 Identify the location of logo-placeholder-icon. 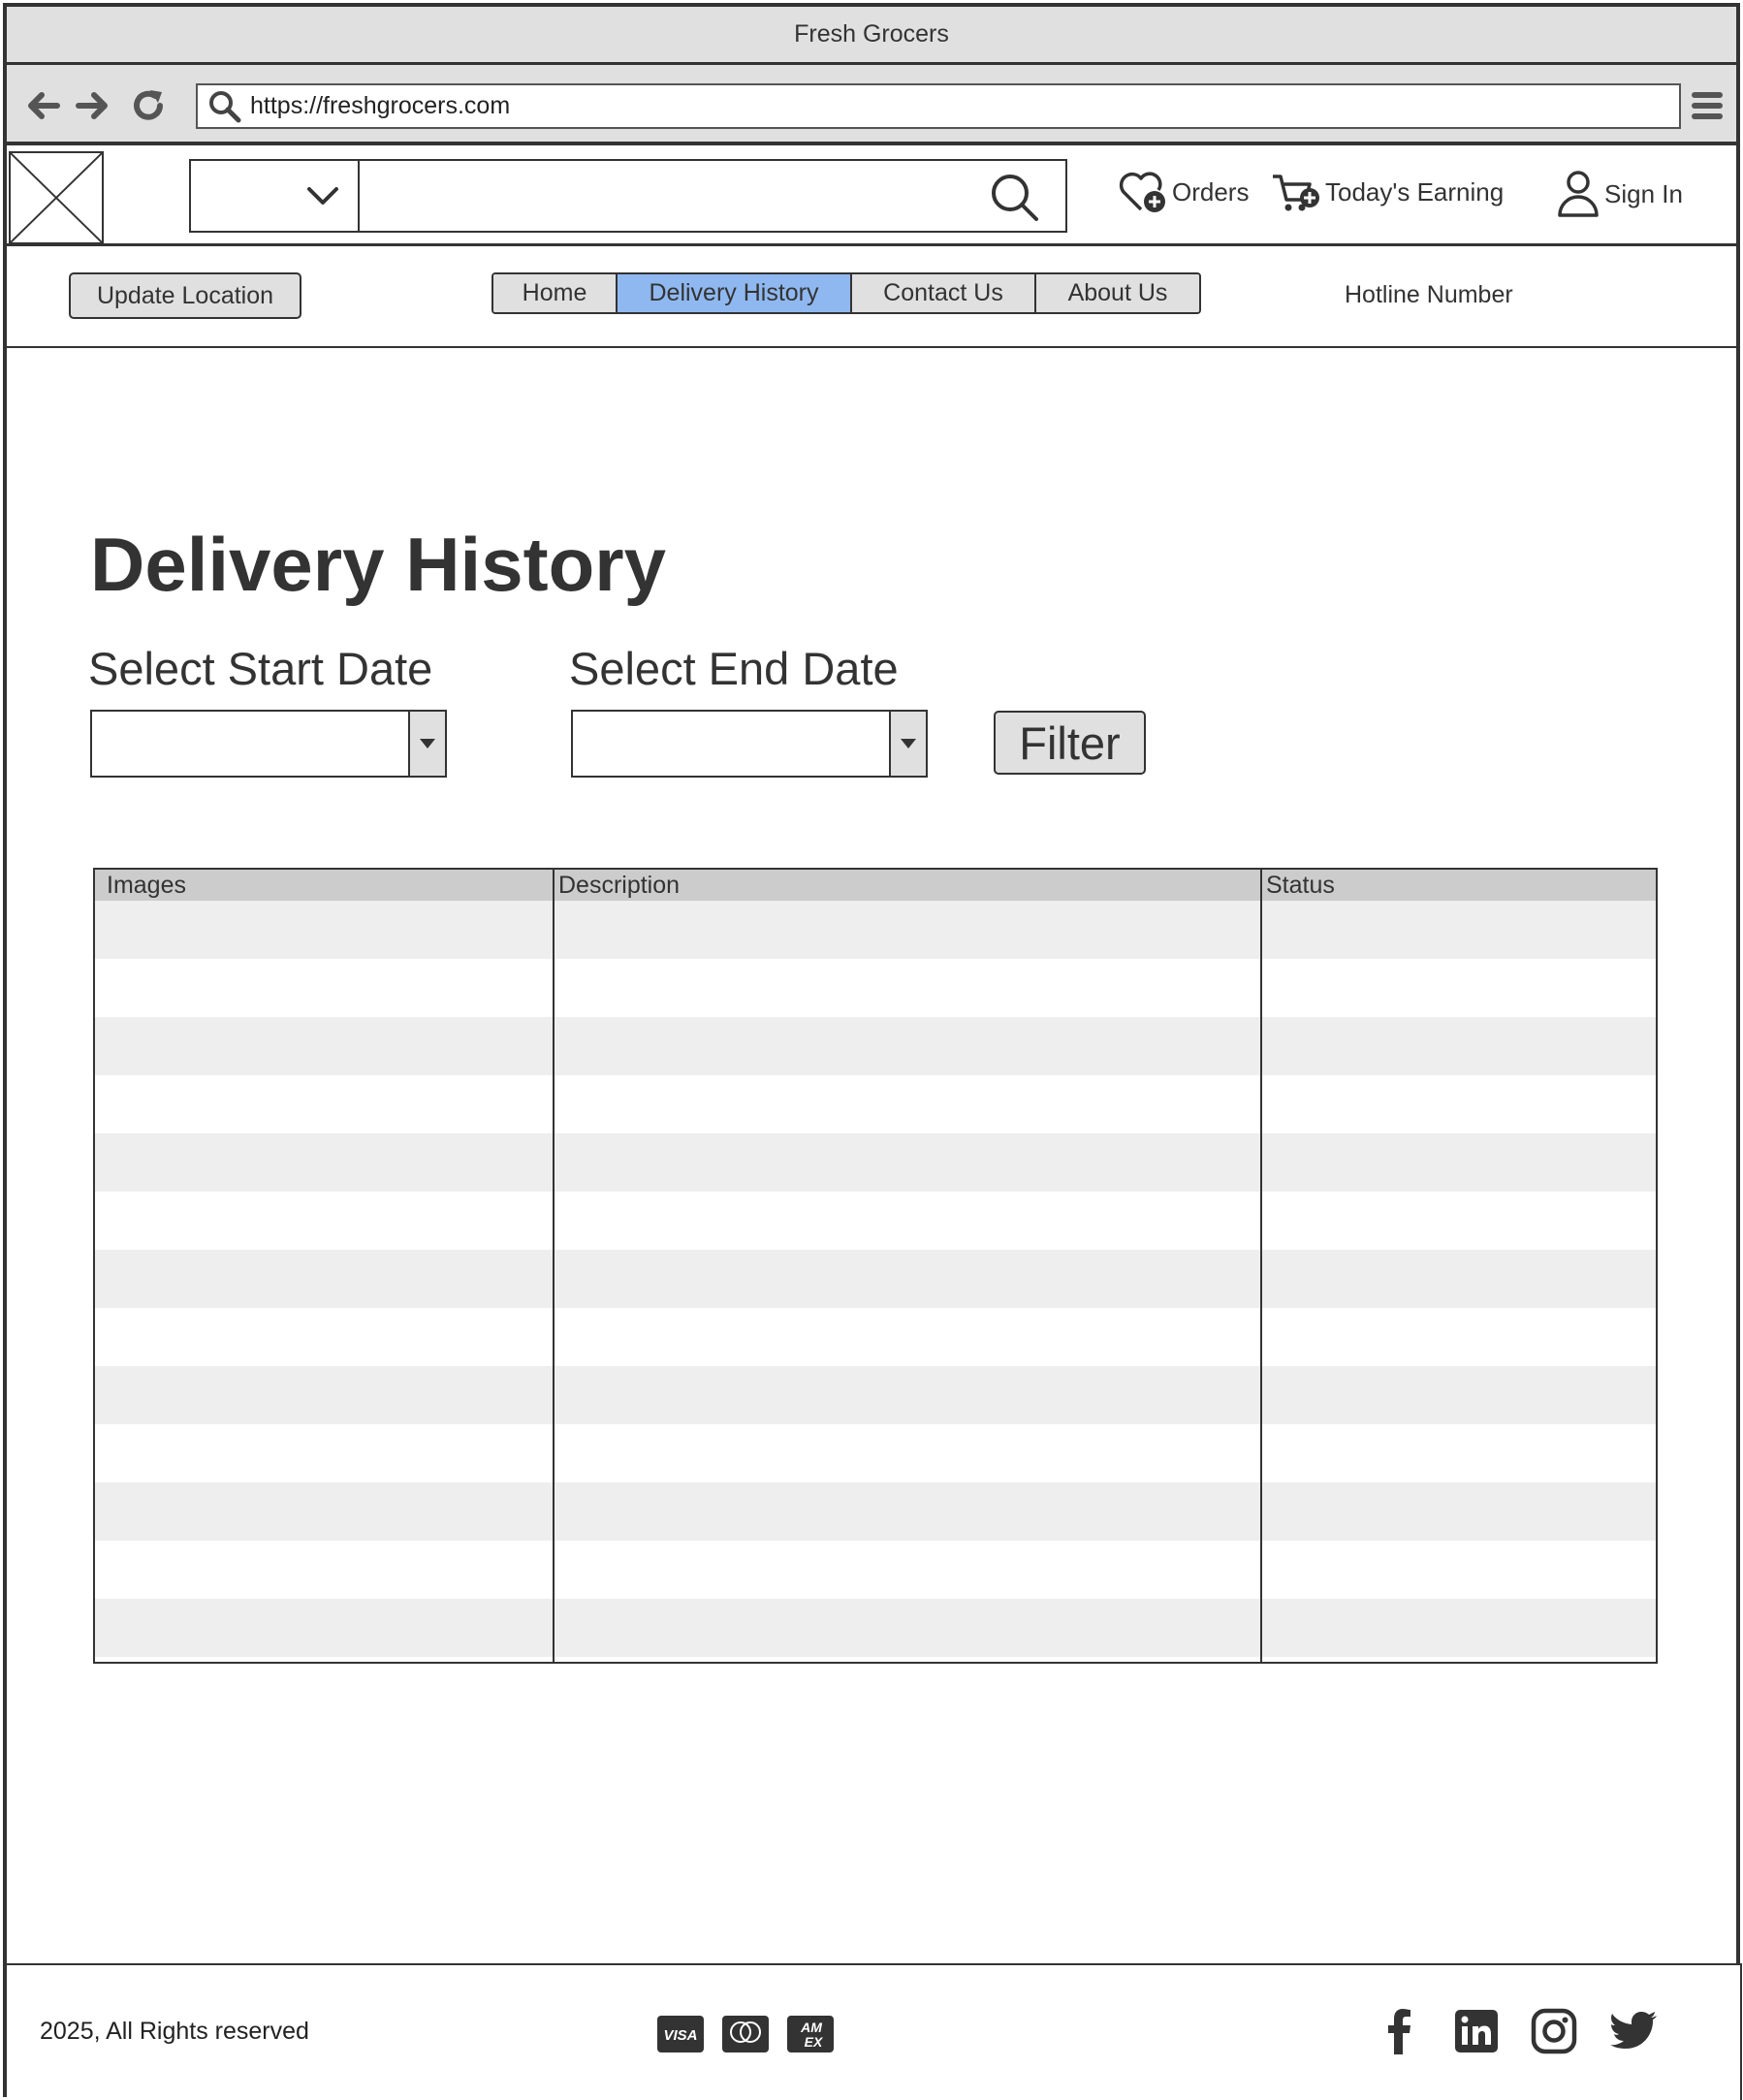
(57, 197).